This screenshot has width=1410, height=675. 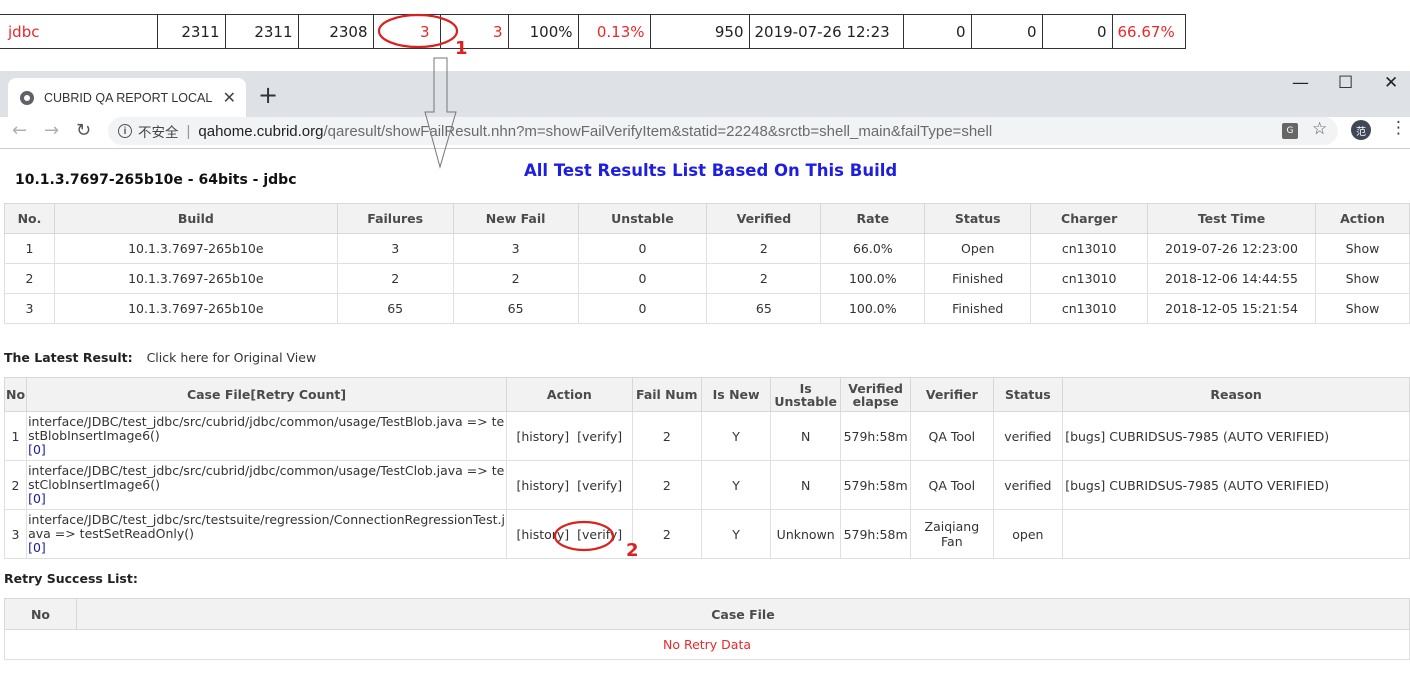 I want to click on summary-cell: 66.67%, so click(x=1148, y=31).